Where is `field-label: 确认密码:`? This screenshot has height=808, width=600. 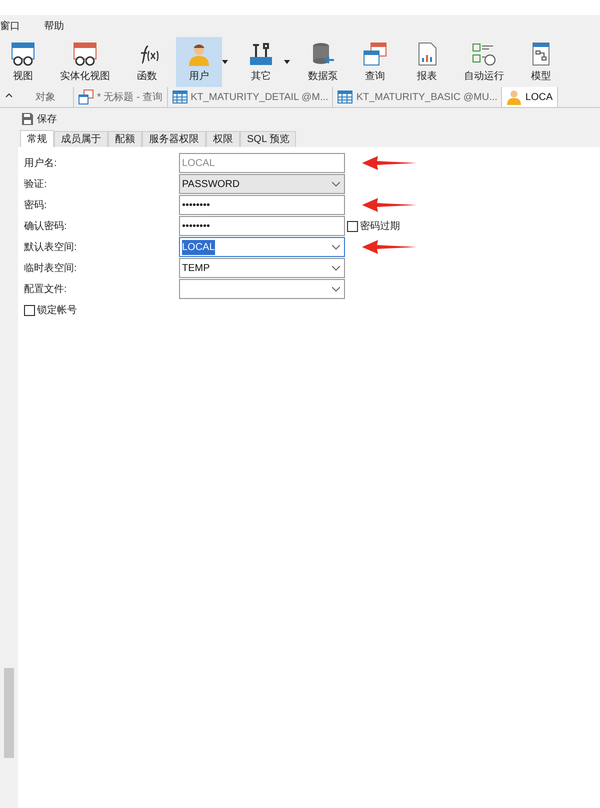 field-label: 确认密码: is located at coordinates (46, 227).